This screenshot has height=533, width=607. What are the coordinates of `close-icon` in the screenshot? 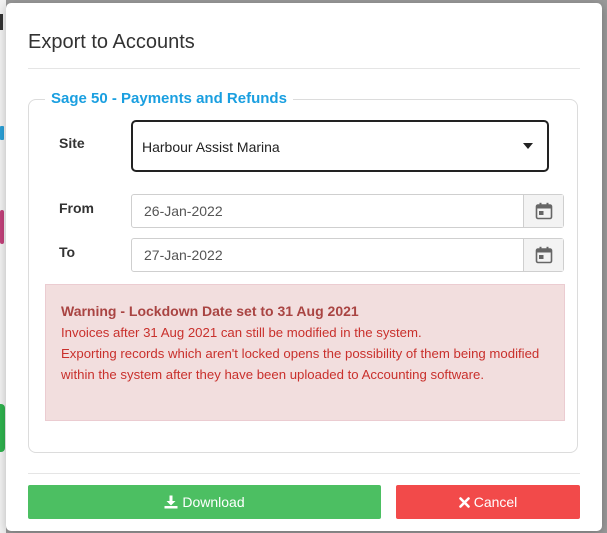 It's located at (464, 502).